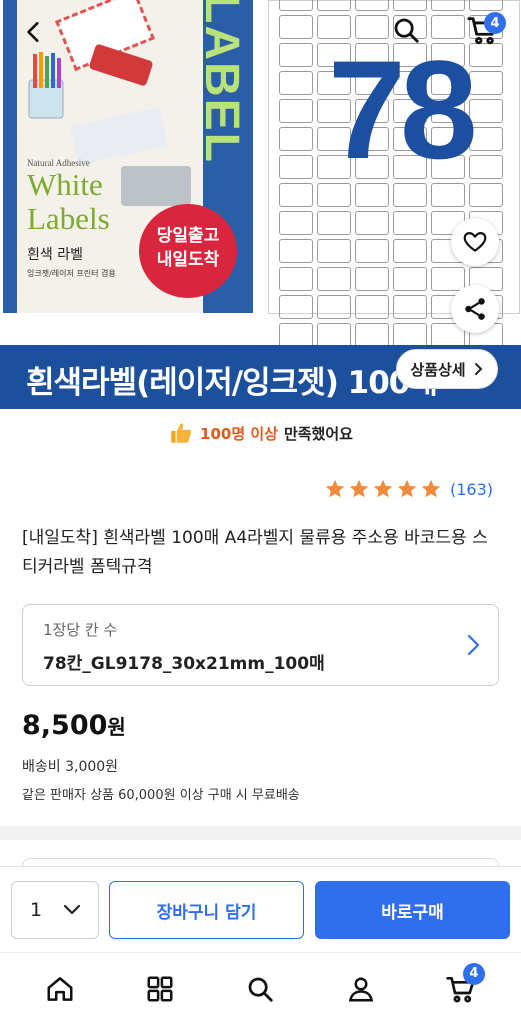 The image size is (521, 1024). Describe the element at coordinates (72, 909) in the screenshot. I see `chevron-down-icon` at that location.